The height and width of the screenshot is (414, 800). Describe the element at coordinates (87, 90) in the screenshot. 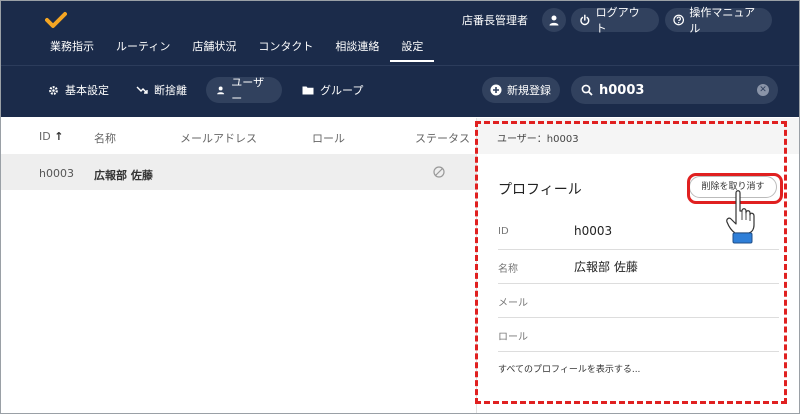

I see `basic-settings-label: 基本設定` at that location.